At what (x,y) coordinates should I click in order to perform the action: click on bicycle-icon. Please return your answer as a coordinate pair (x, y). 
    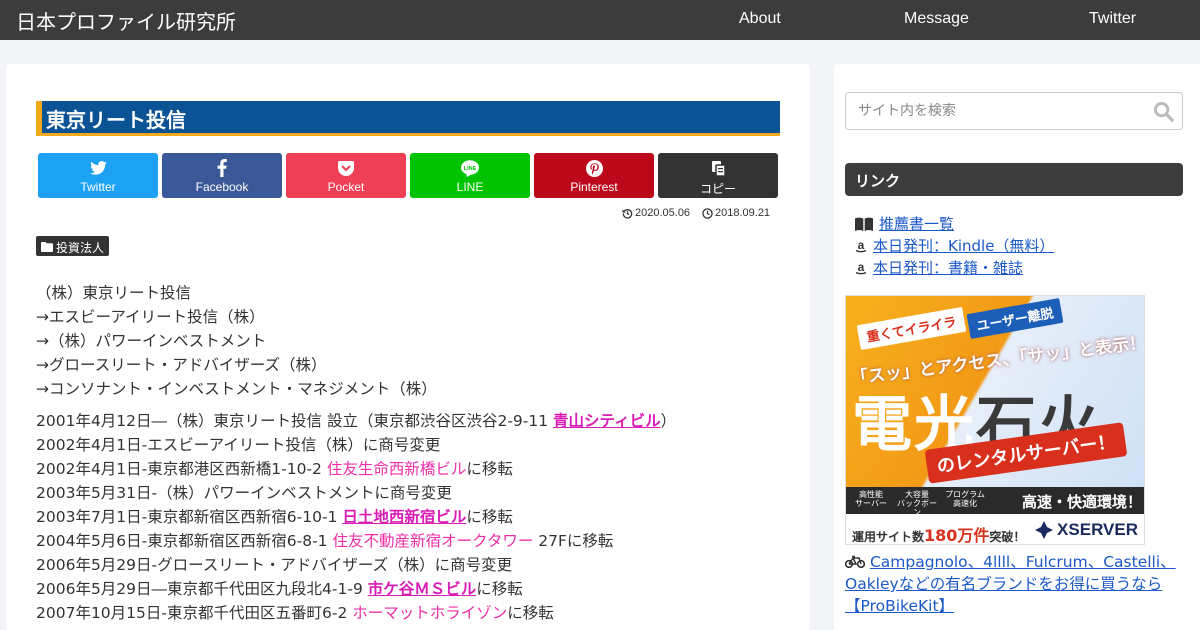
    Looking at the image, I should click on (855, 562).